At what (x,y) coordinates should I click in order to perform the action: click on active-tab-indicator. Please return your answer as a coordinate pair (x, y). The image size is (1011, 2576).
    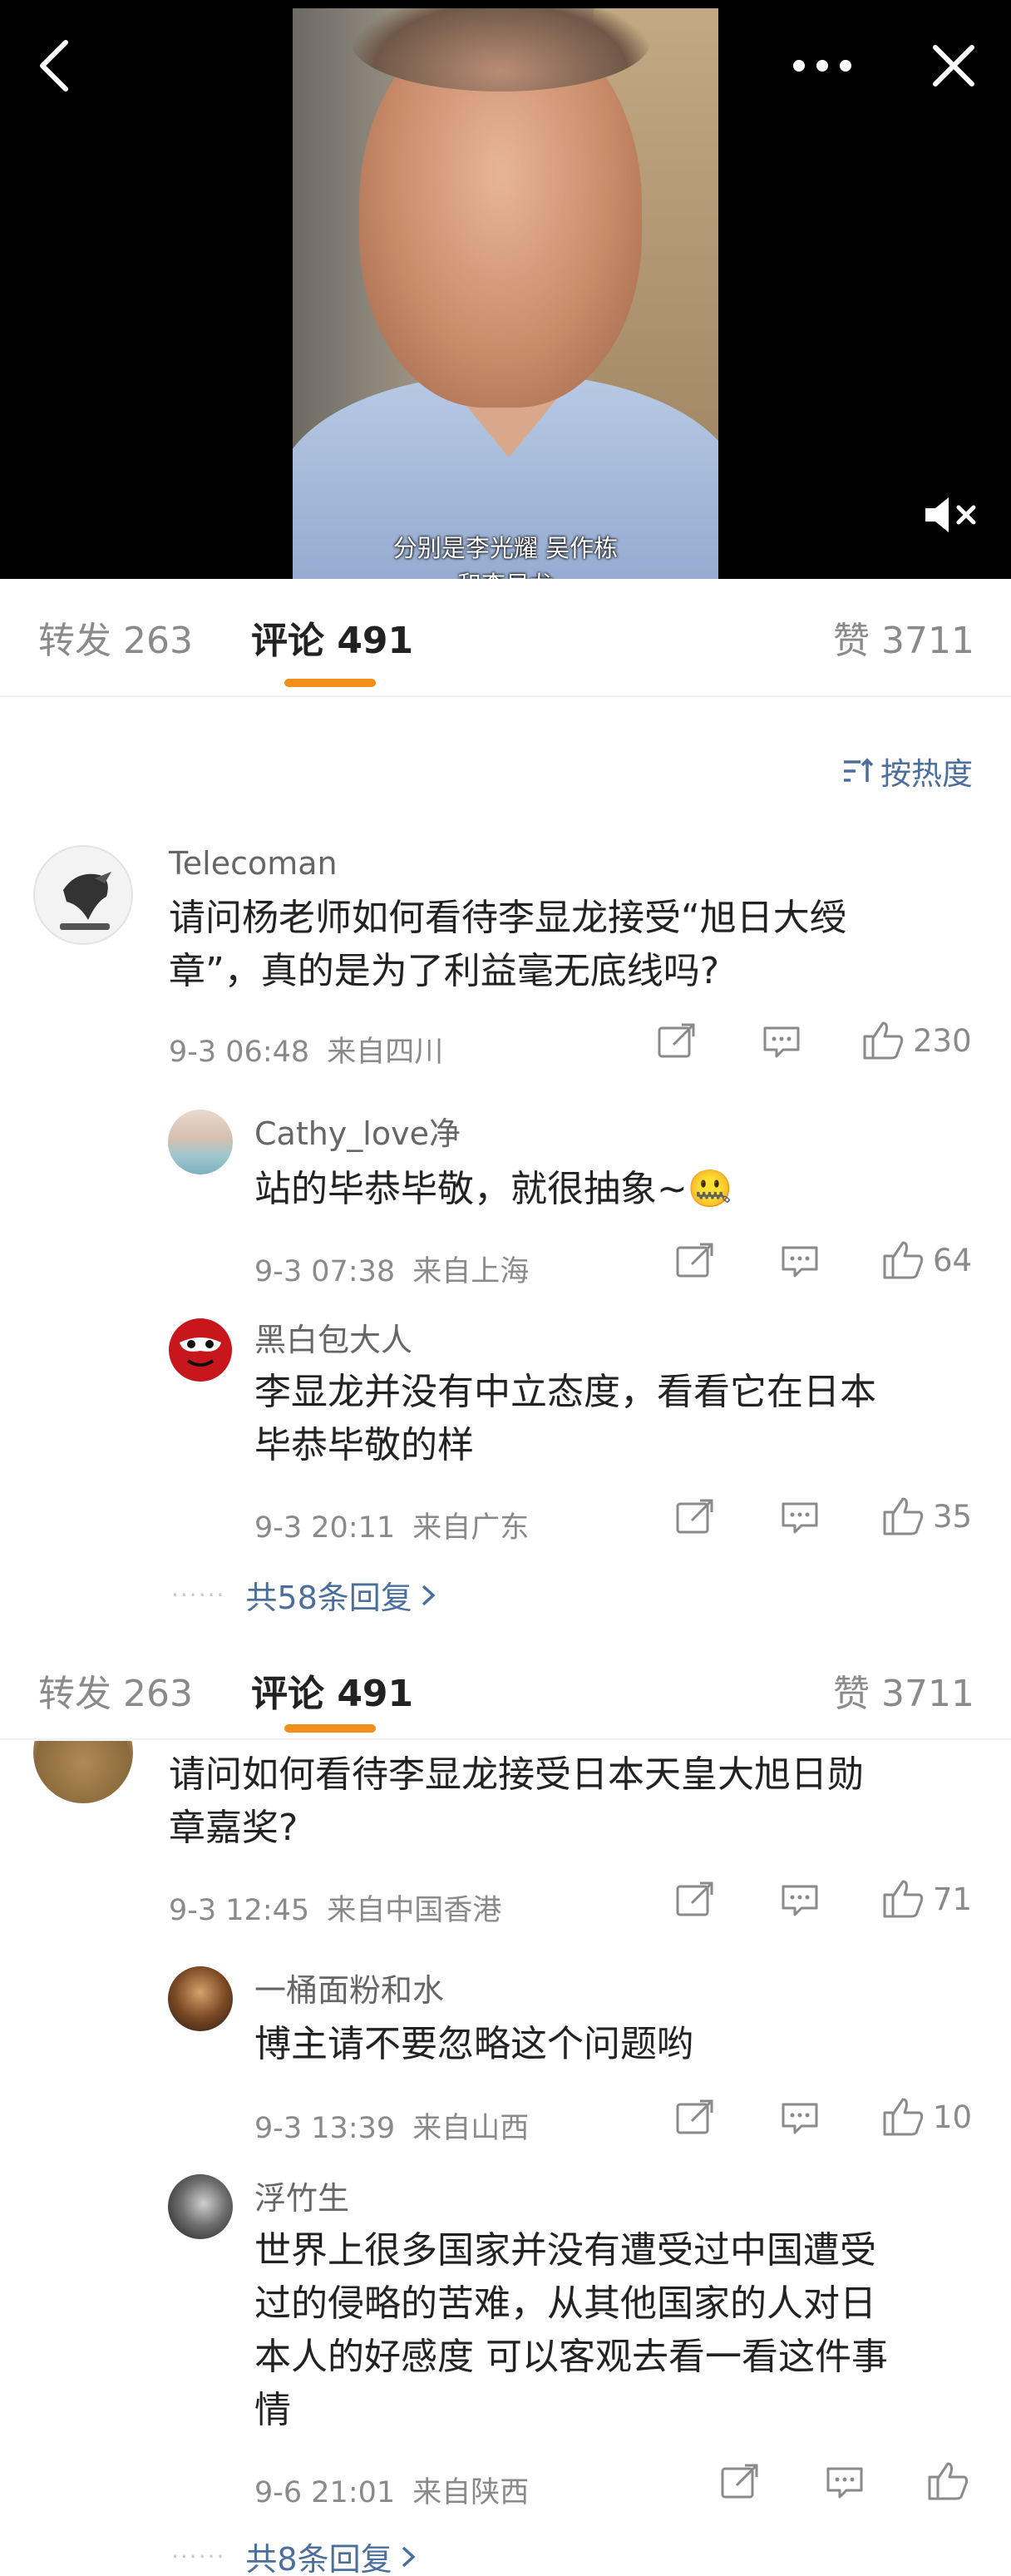
    Looking at the image, I should click on (330, 1728).